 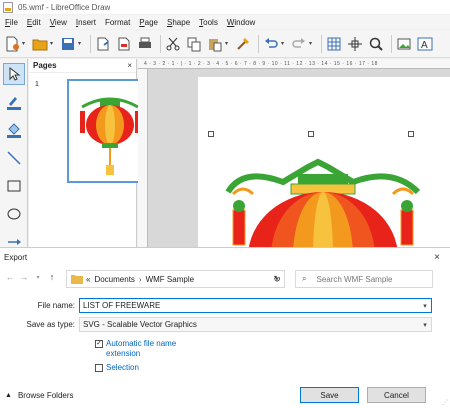 What do you see at coordinates (255, 324) in the screenshot?
I see `save-as-type-select: SVG - Scalable Vector Graphics ▾` at bounding box center [255, 324].